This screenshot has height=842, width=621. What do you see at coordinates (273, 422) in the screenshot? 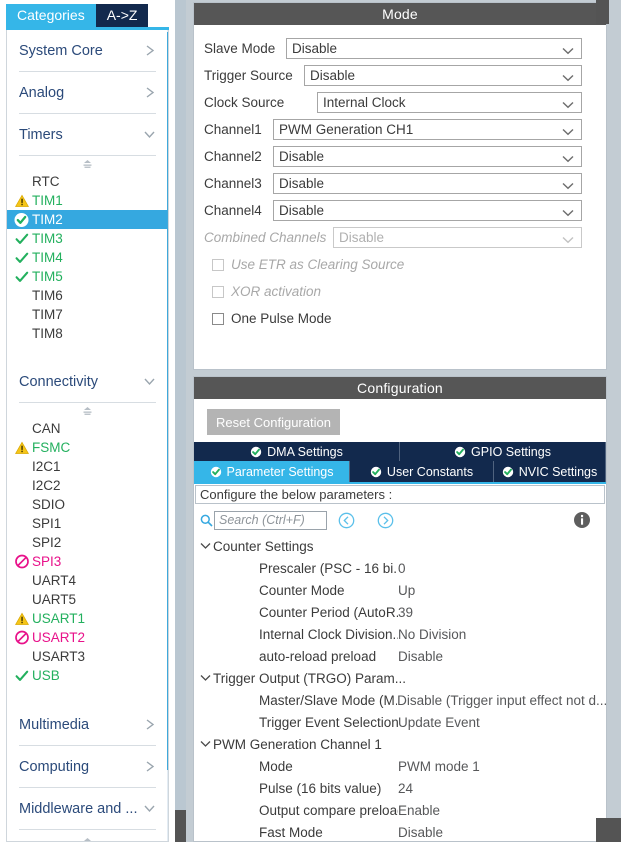
I see `reset-configuration-button: Reset Configuration` at bounding box center [273, 422].